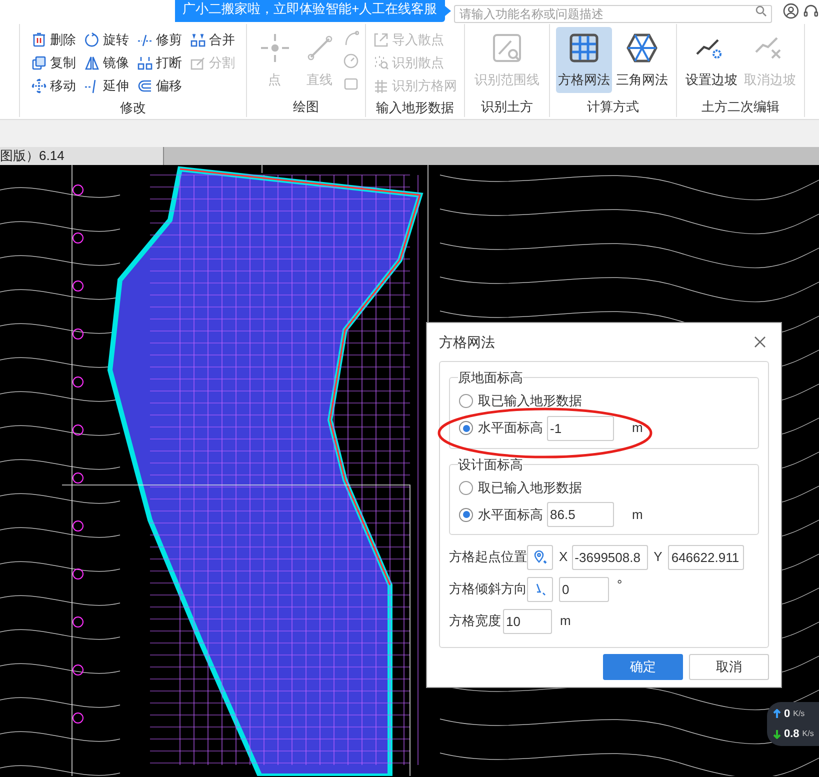 The width and height of the screenshot is (819, 777). Describe the element at coordinates (760, 342) in the screenshot. I see `close-icon` at that location.